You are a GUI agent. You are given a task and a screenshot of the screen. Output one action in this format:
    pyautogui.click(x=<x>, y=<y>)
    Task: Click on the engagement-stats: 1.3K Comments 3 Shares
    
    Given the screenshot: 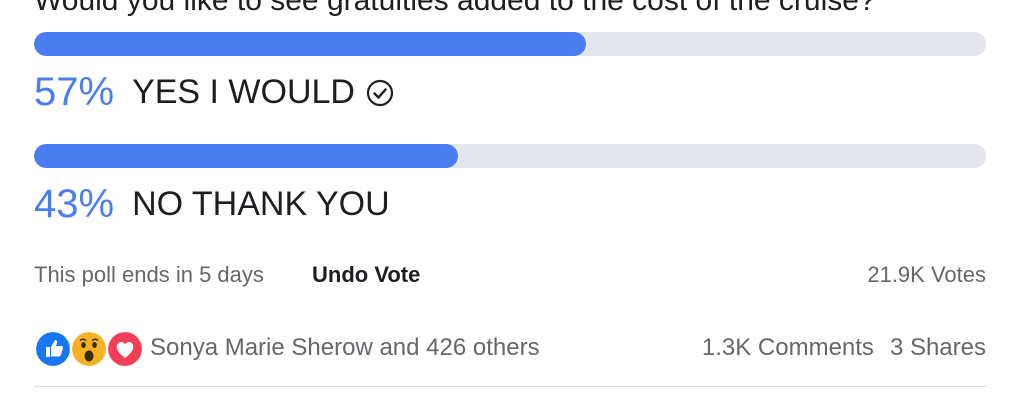 What is the action you would take?
    pyautogui.click(x=844, y=348)
    